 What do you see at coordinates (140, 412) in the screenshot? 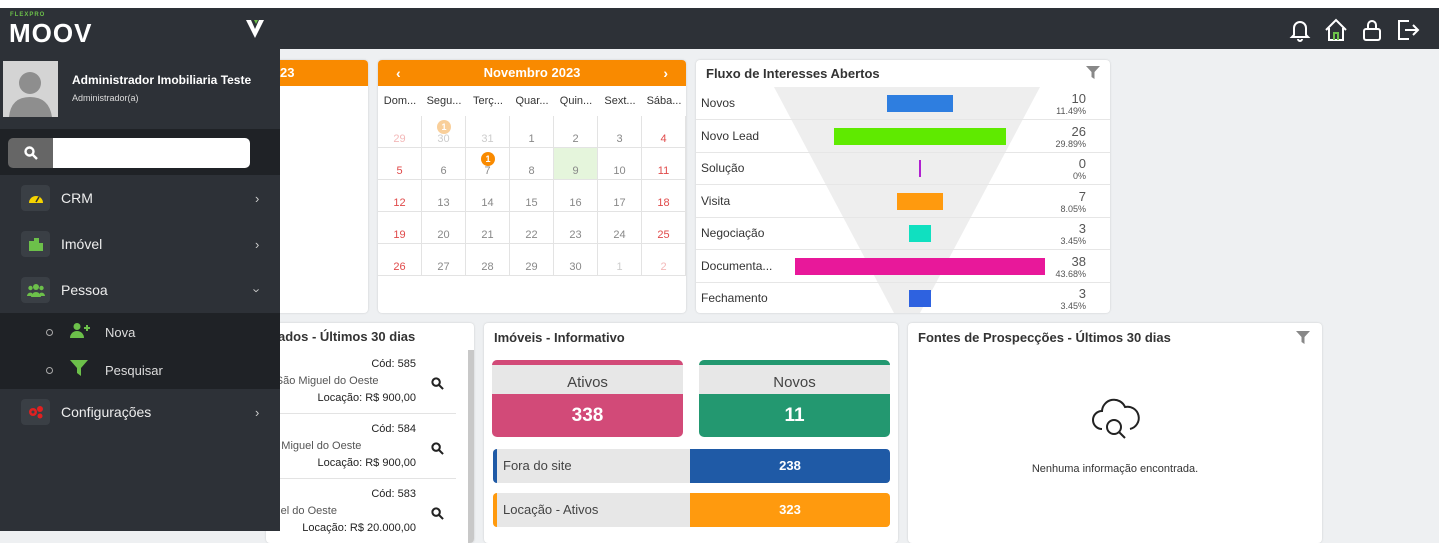
I see `sidebar-item-configuracoes: Configurações ›` at bounding box center [140, 412].